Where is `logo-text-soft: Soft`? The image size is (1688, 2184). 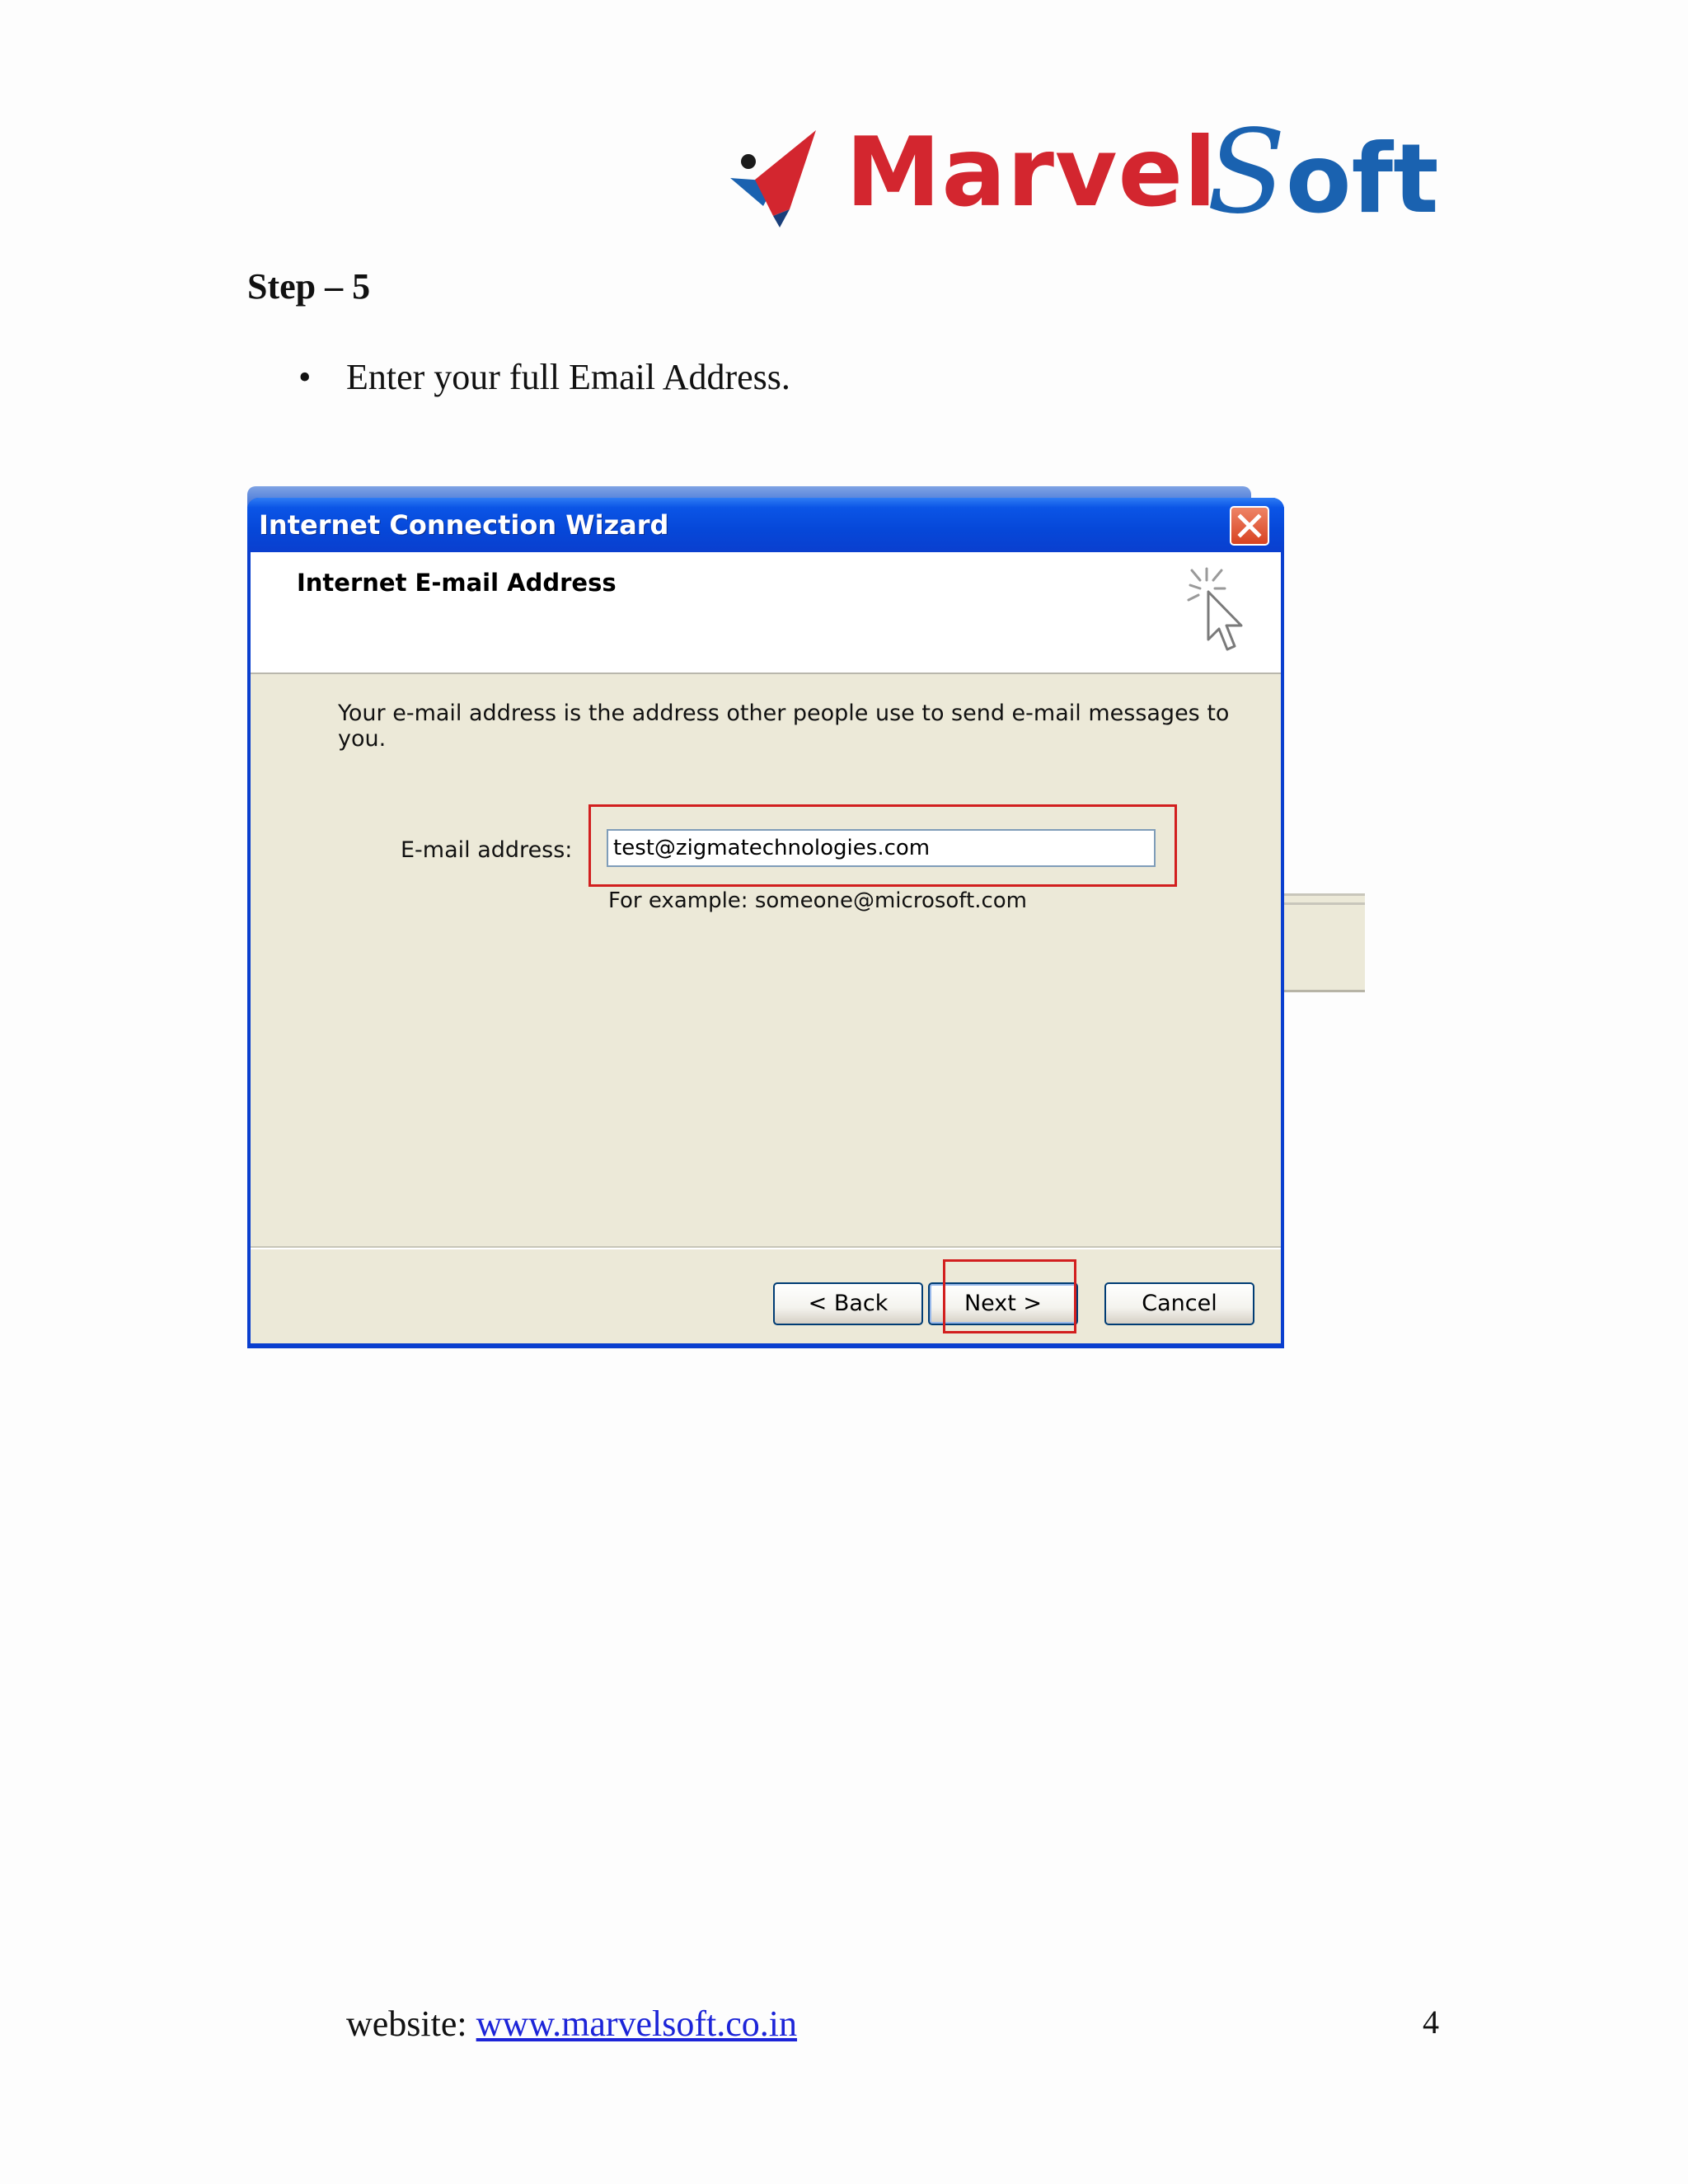 logo-text-soft: Soft is located at coordinates (1323, 176).